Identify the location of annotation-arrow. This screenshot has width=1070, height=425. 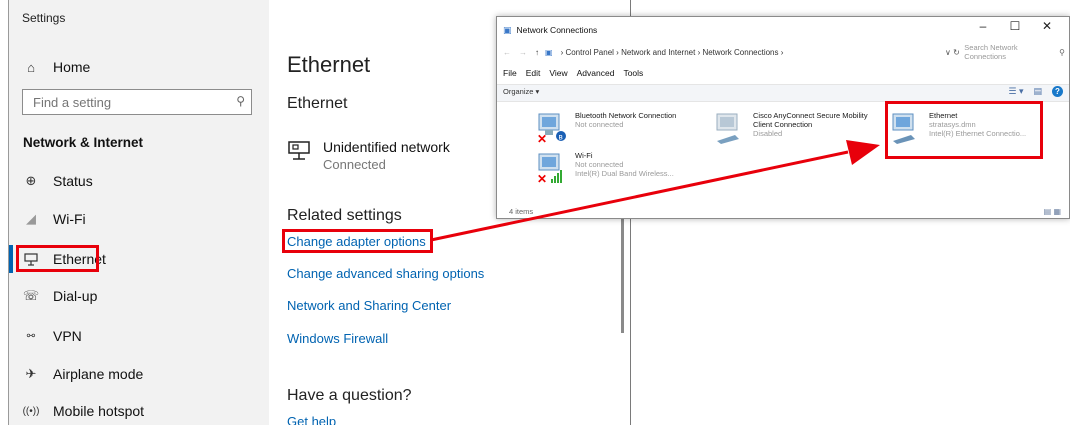
(655, 191).